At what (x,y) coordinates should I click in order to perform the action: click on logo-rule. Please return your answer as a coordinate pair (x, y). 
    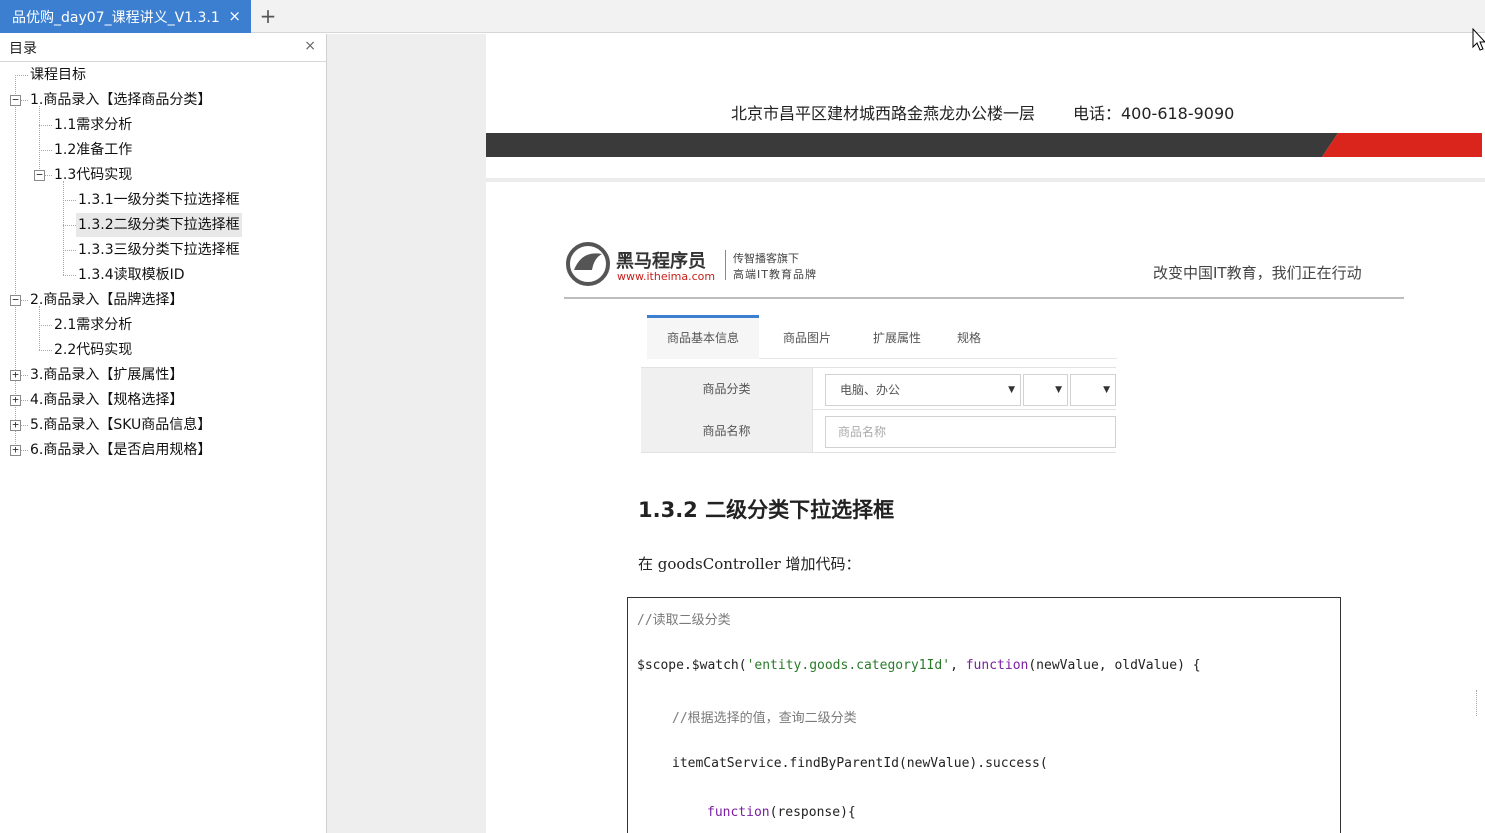
    Looking at the image, I should click on (984, 298).